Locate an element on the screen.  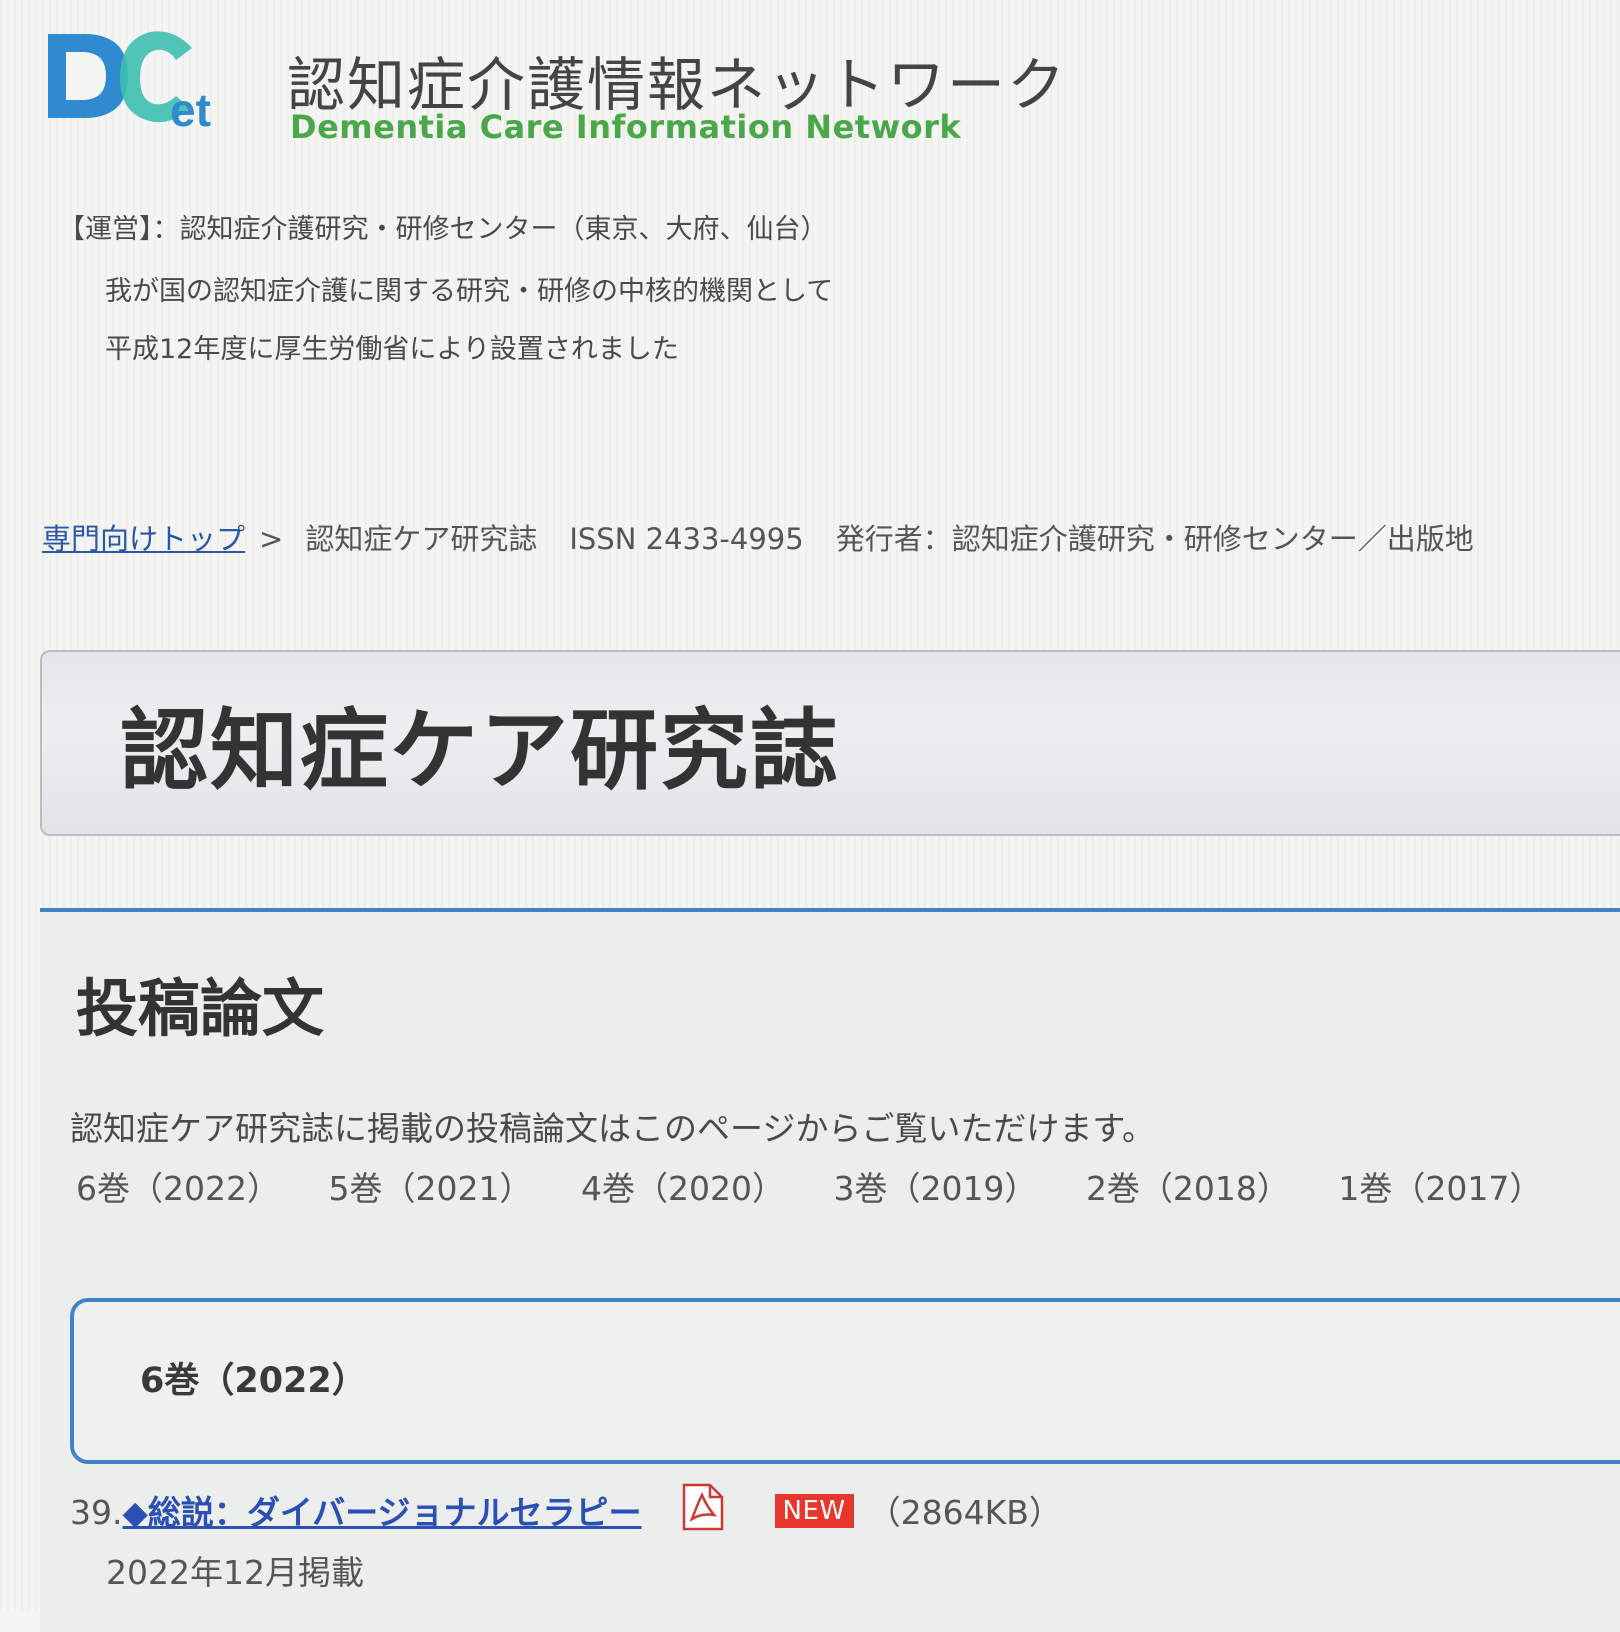
article-link: ◆総説：ダイバージョナルセラピー is located at coordinates (381, 1512).